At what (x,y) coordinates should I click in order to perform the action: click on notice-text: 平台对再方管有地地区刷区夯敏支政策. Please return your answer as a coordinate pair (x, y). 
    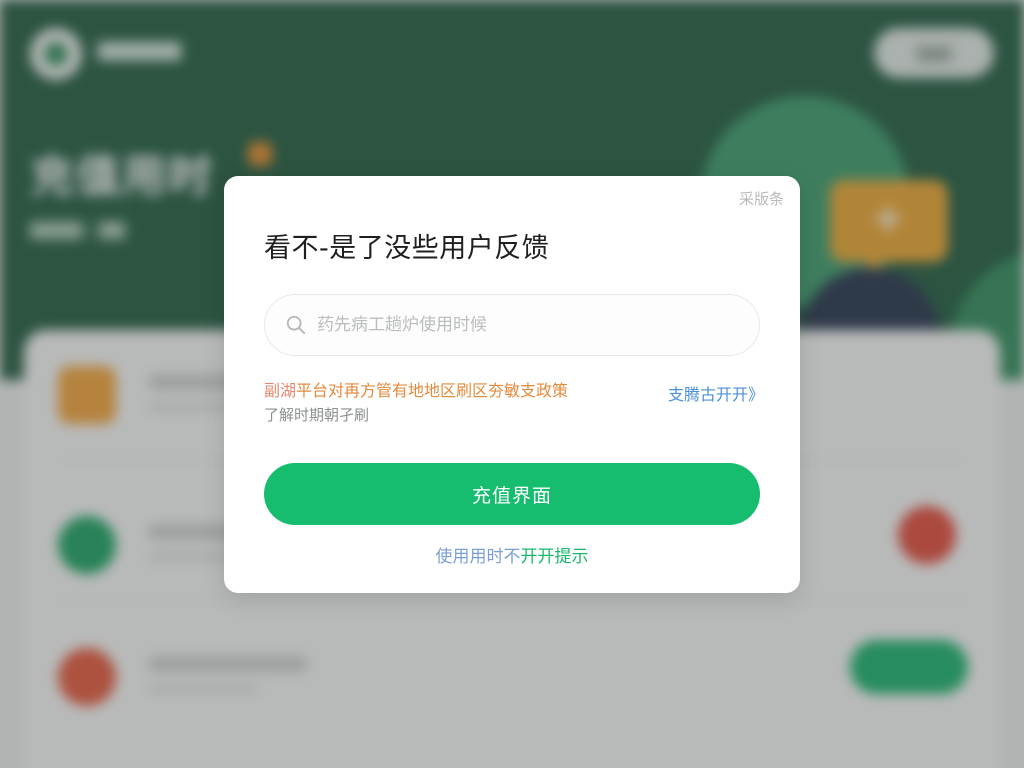
    Looking at the image, I should click on (432, 390).